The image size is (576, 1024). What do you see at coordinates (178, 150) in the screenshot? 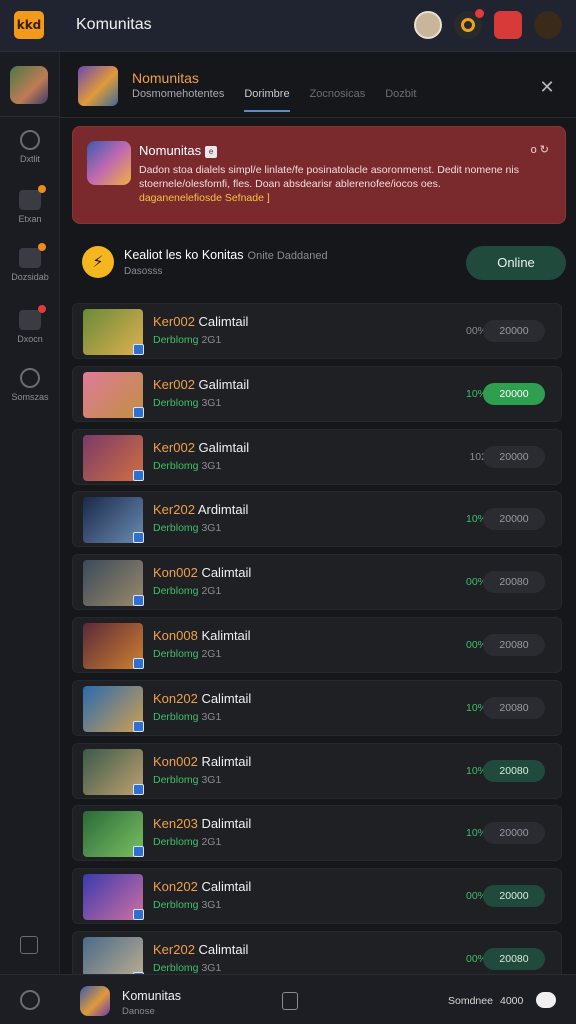
I see `announcement-title: Nomunitas e` at bounding box center [178, 150].